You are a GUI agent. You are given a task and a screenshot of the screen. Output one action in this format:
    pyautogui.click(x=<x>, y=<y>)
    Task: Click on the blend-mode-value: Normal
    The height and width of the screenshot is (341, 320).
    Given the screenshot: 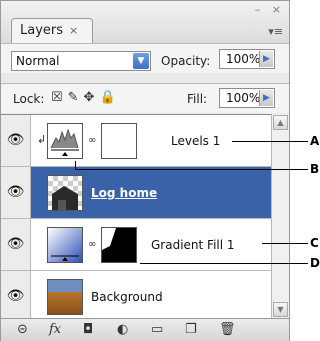 What is the action you would take?
    pyautogui.click(x=38, y=61)
    